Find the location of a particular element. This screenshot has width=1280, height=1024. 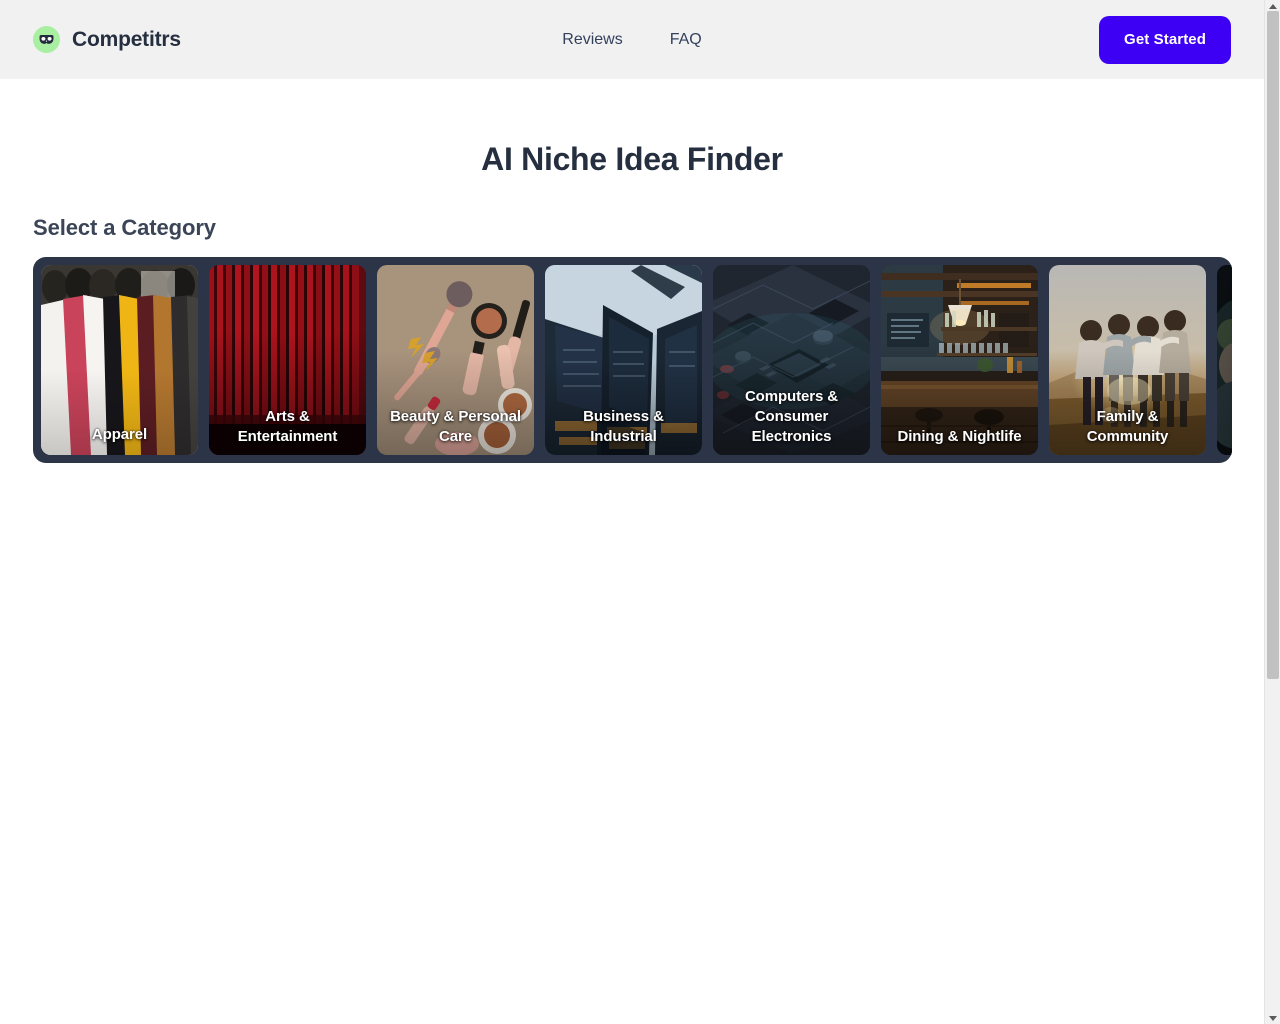

category-card-label: Beauty & Personal Care is located at coordinates (455, 426).